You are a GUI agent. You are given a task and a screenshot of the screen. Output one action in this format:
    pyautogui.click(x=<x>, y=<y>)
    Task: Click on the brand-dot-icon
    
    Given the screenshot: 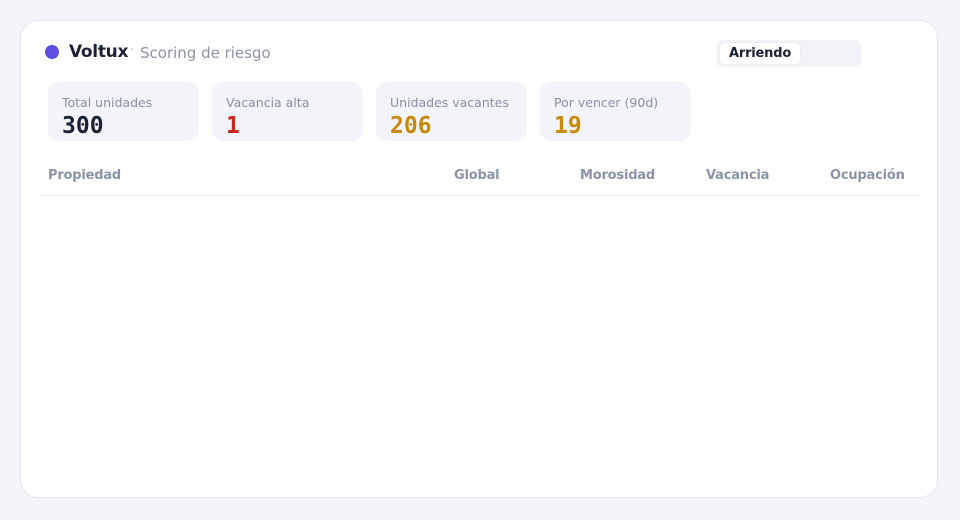 What is the action you would take?
    pyautogui.click(x=52, y=52)
    